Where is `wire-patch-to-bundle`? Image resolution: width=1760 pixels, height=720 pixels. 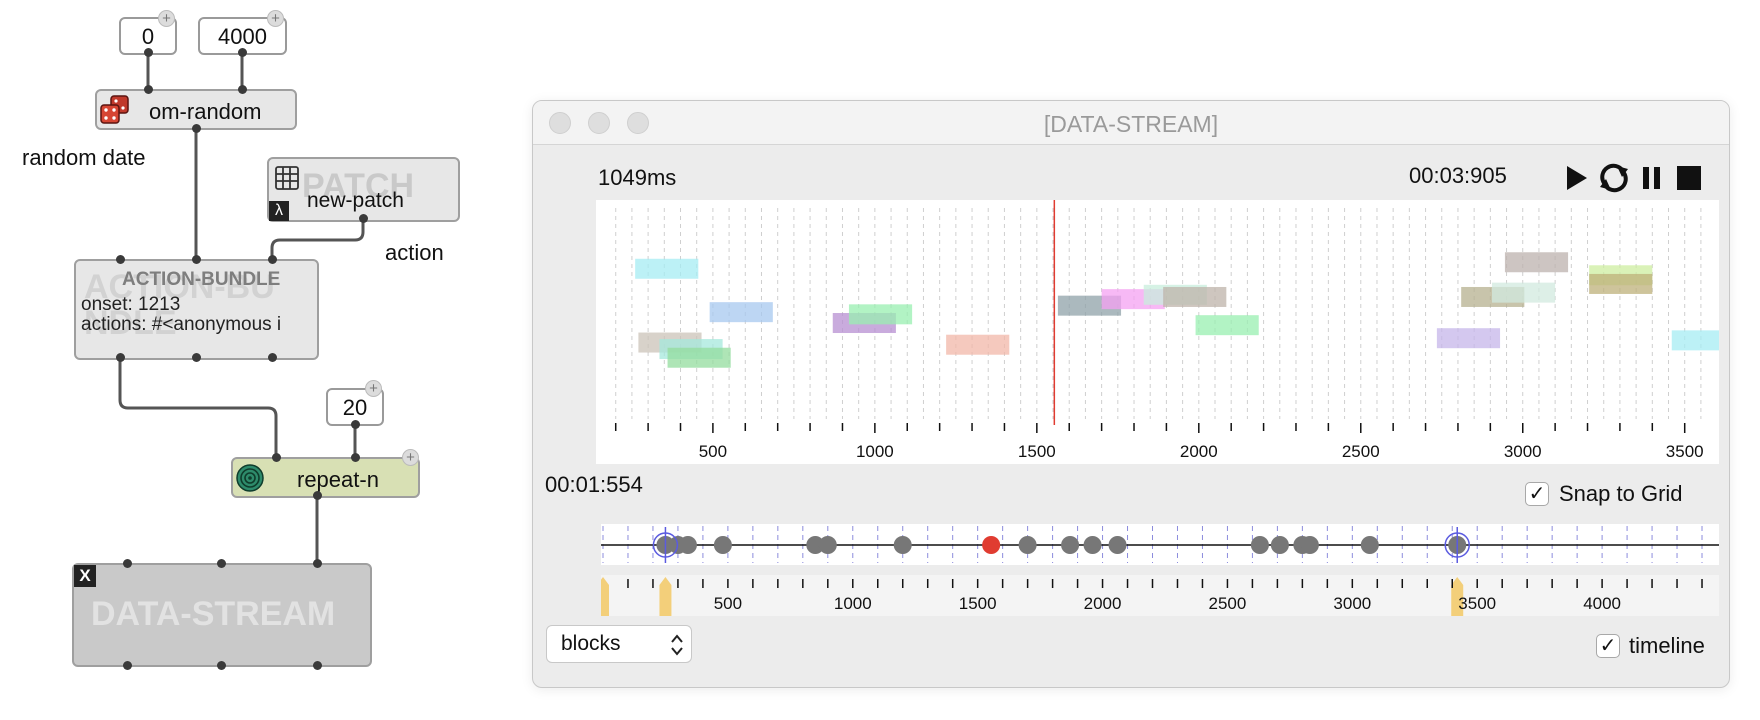
wire-patch-to-bundle is located at coordinates (317, 240).